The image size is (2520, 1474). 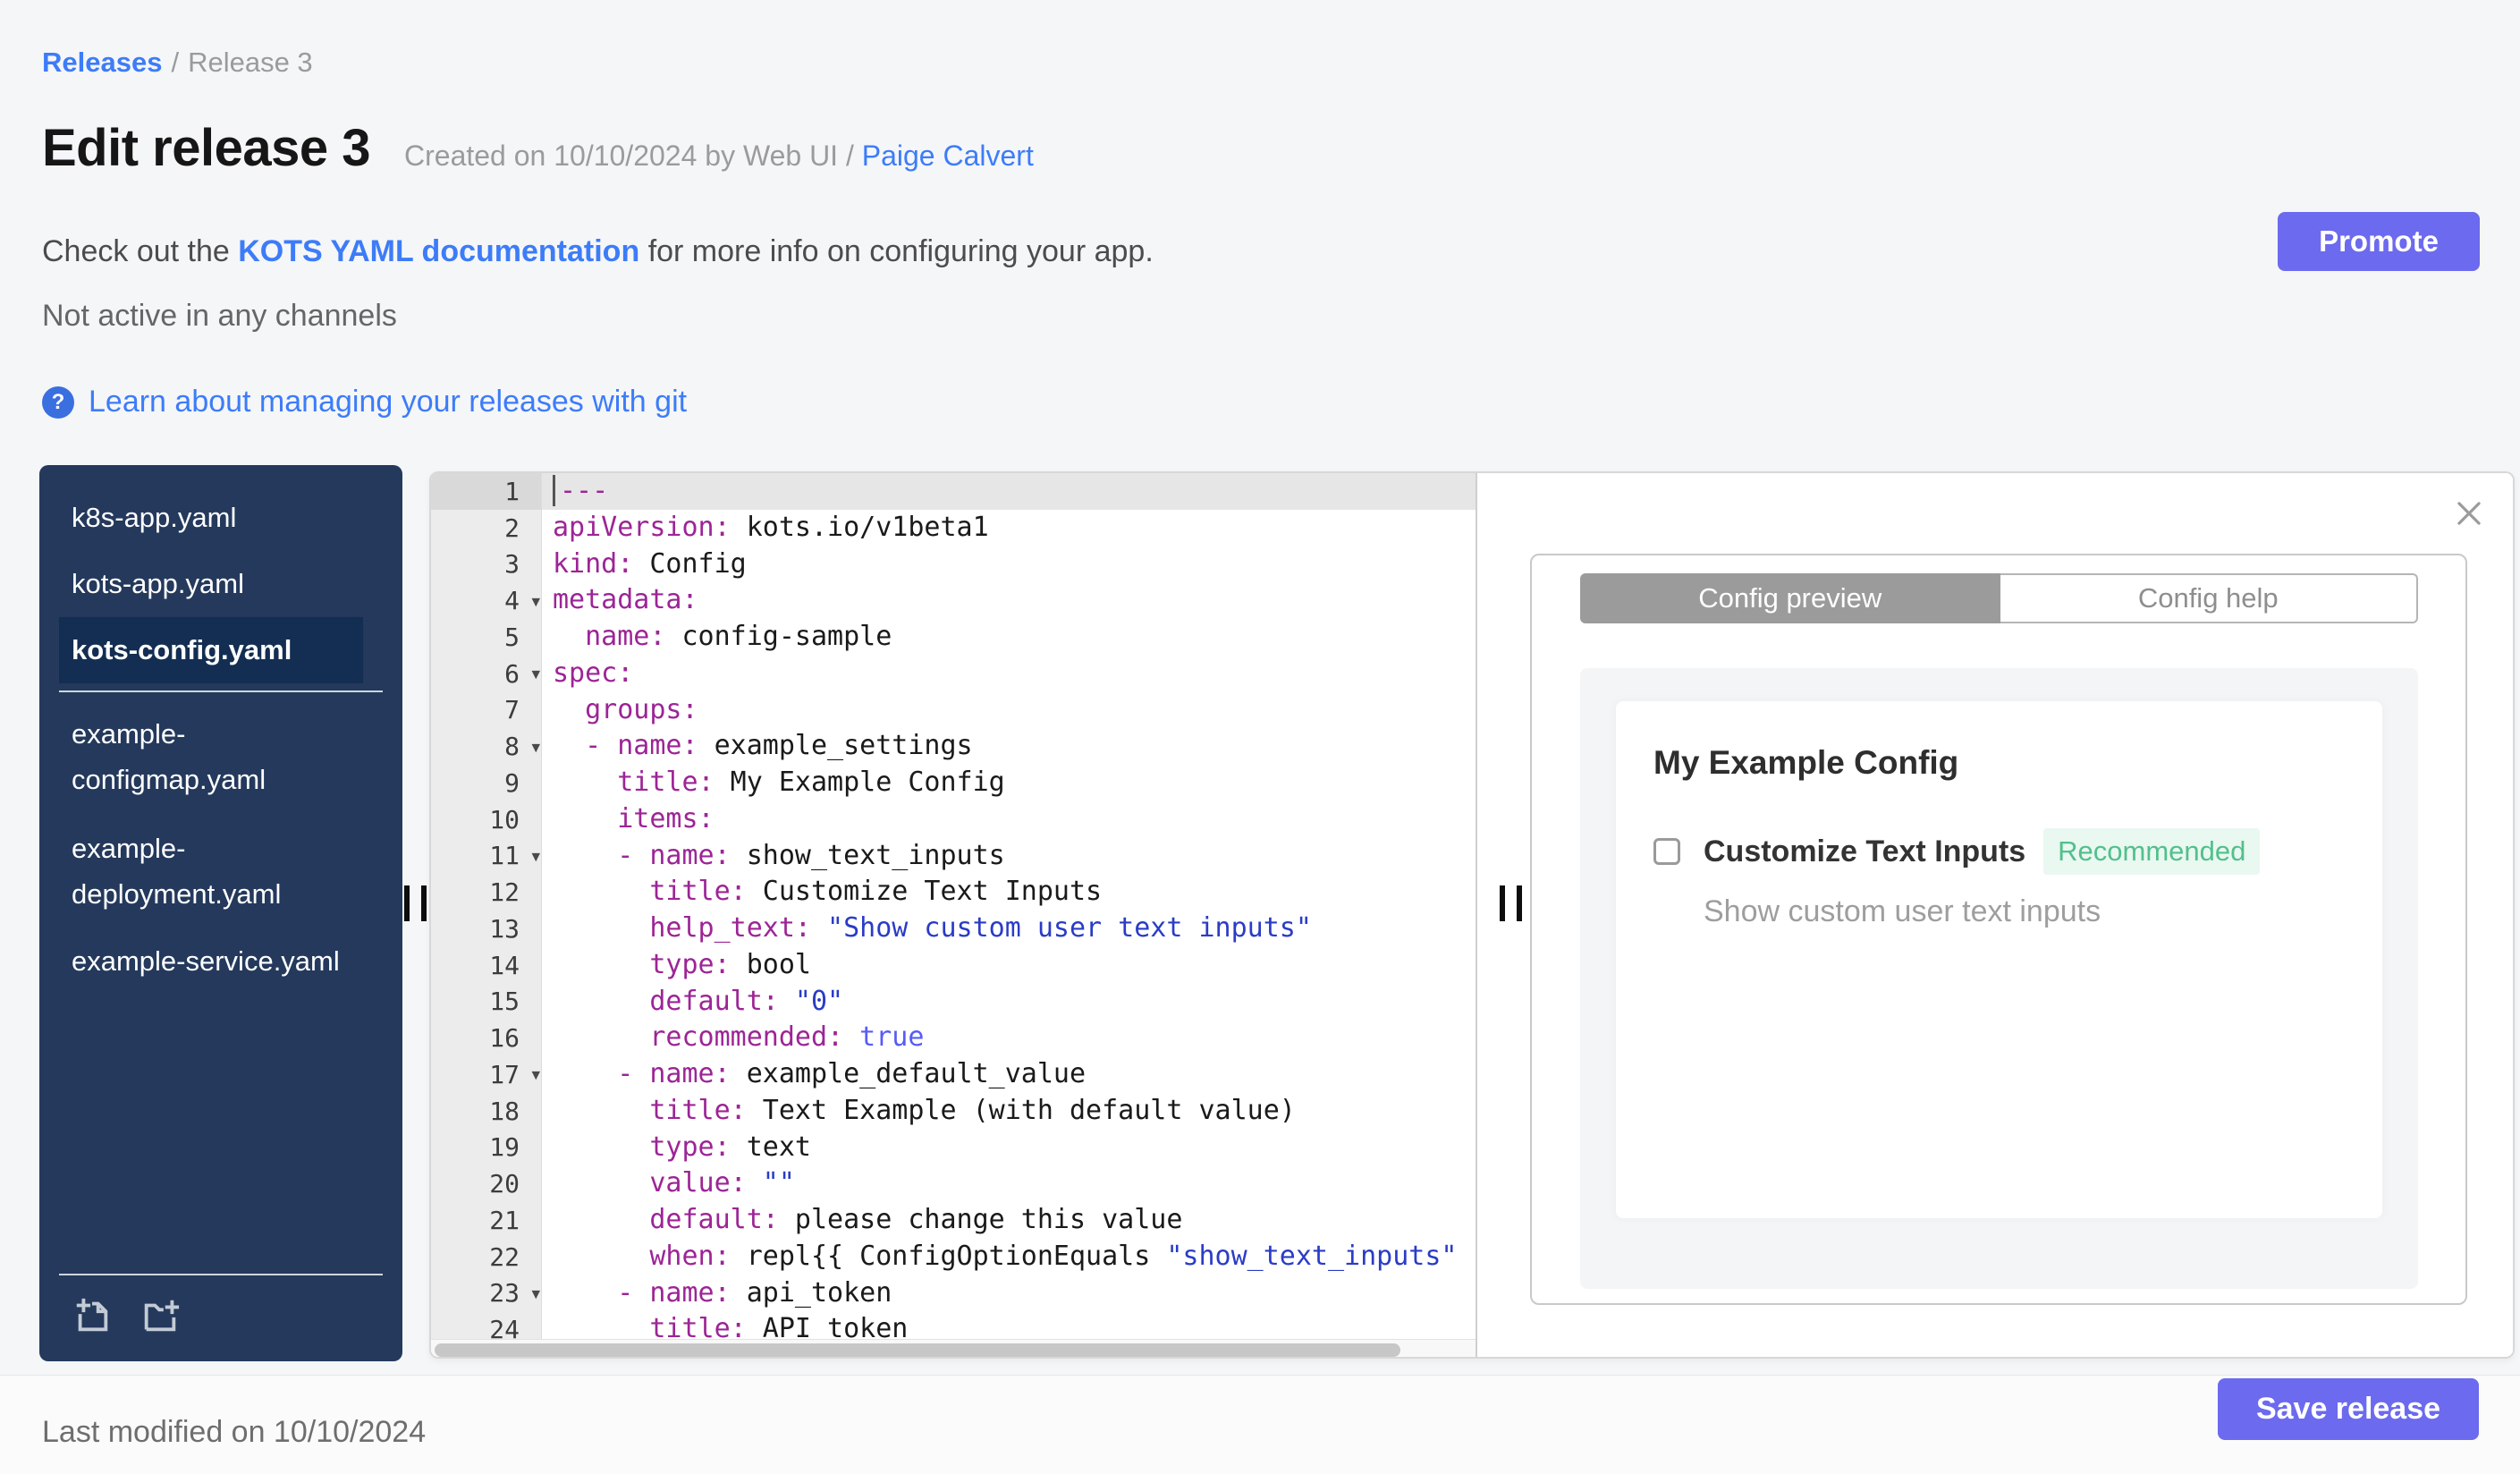 I want to click on line-number: 23 ▾, so click(x=486, y=1293).